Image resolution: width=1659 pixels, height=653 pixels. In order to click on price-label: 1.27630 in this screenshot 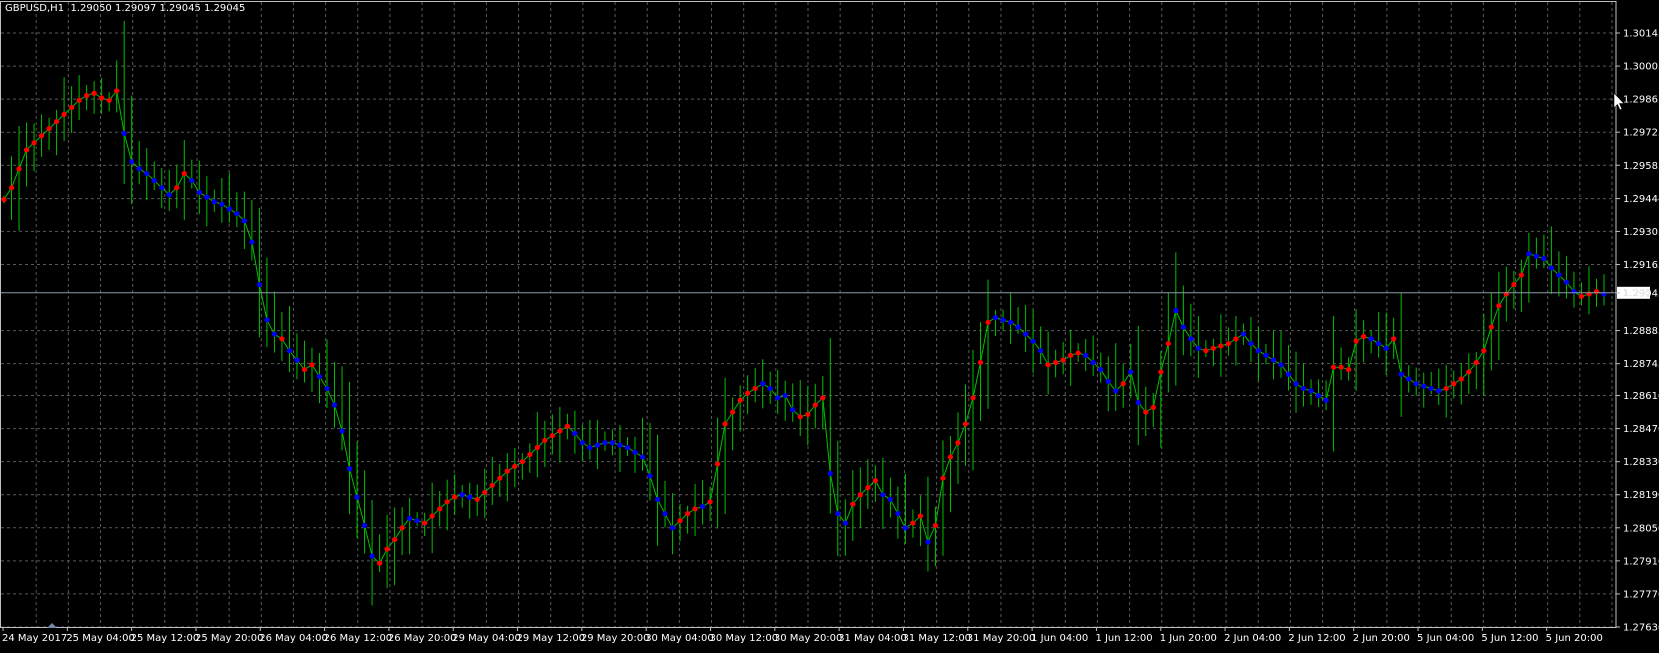, I will do `click(1641, 628)`.